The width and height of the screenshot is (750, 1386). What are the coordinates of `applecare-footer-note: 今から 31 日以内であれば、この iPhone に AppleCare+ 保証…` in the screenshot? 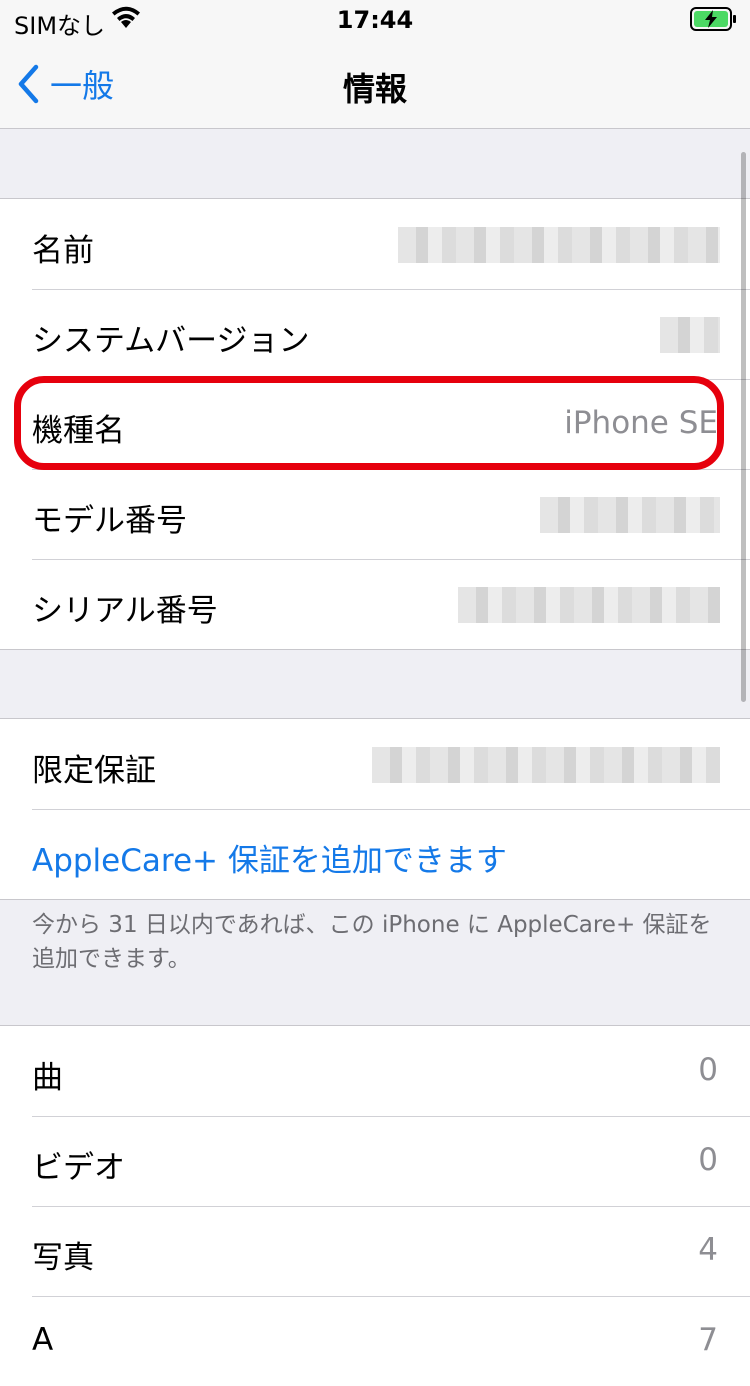 It's located at (372, 942).